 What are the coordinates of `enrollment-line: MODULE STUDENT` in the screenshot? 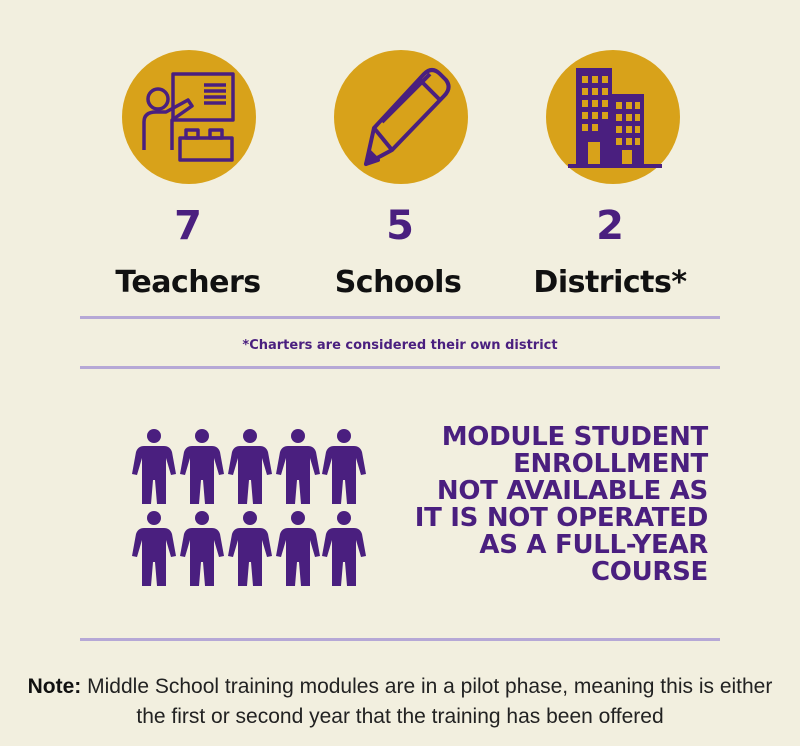 It's located at (575, 437).